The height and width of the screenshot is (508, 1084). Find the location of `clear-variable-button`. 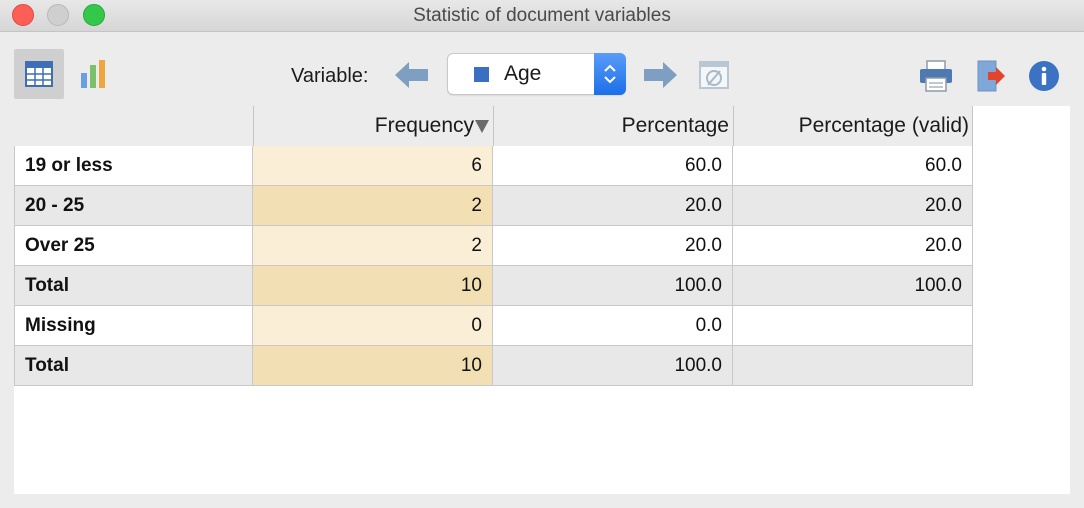

clear-variable-button is located at coordinates (714, 75).